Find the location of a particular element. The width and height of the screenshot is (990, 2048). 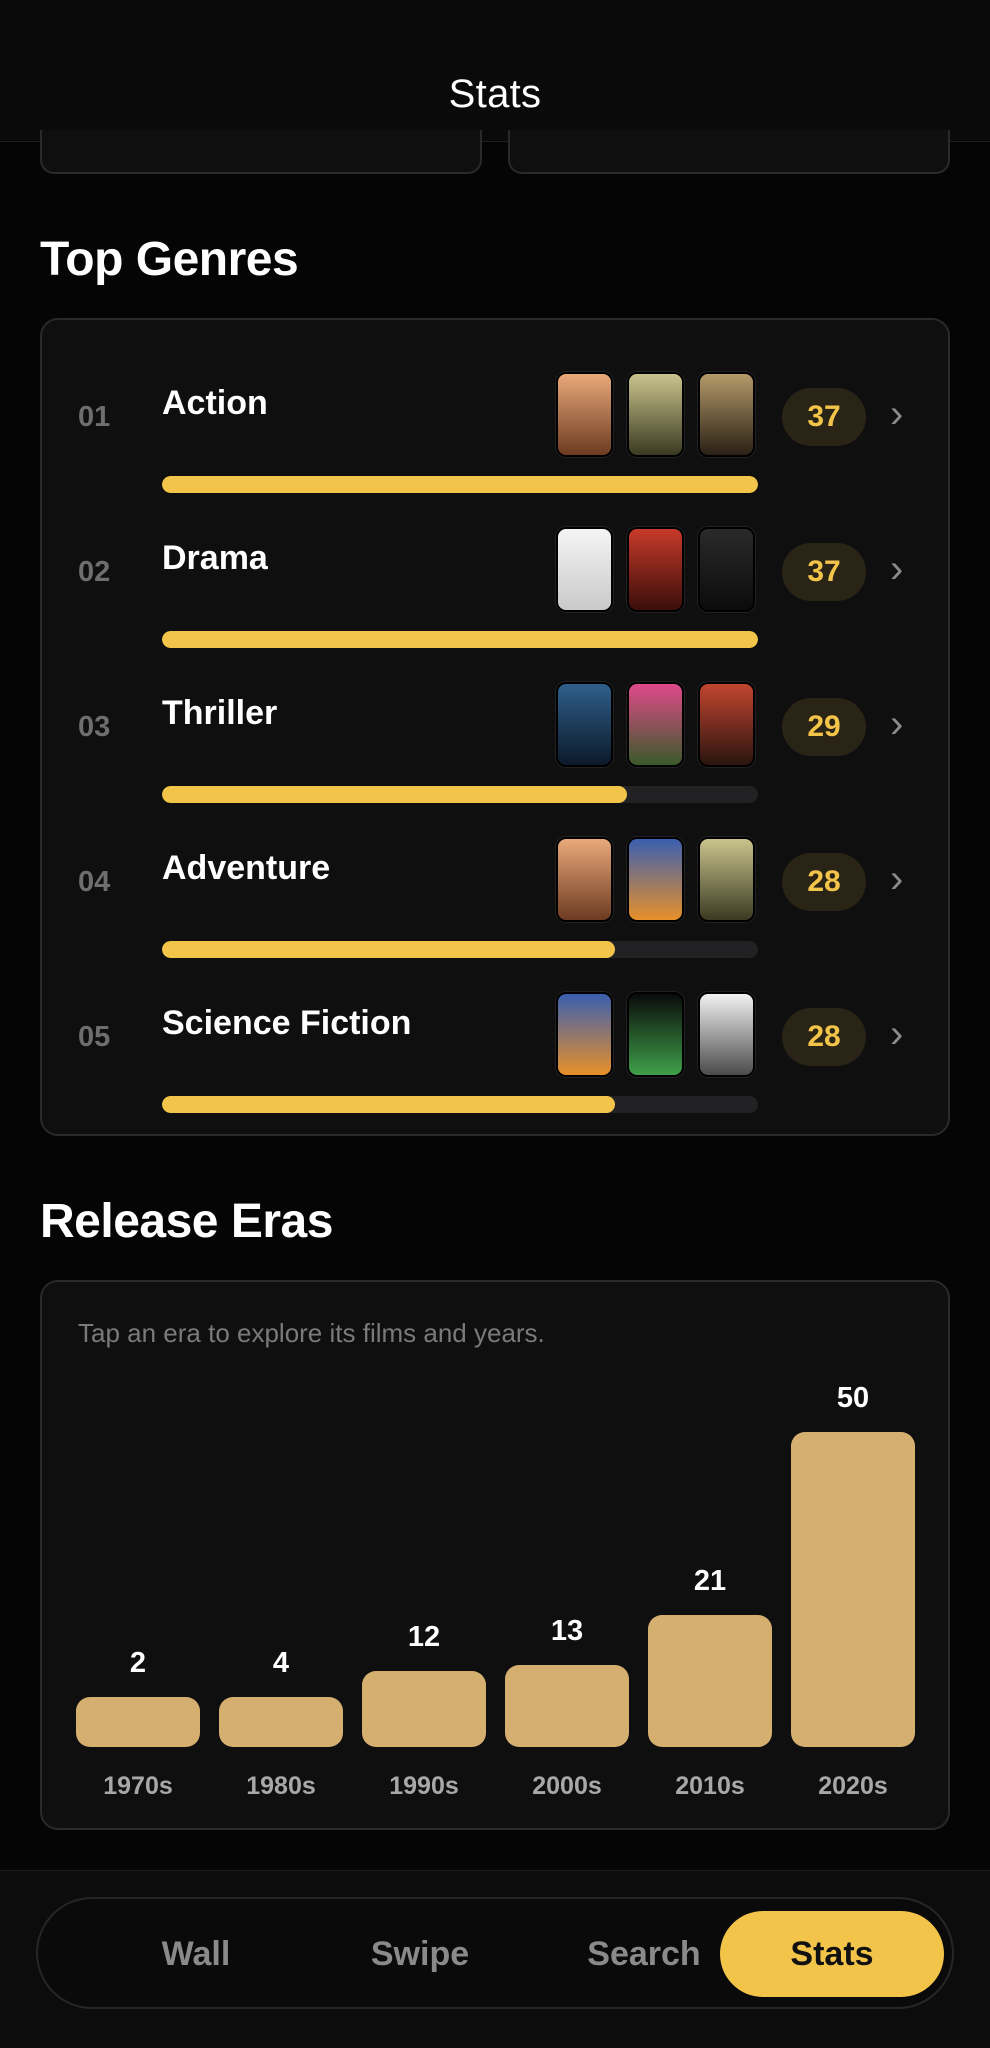

poster-apocalypse-now-icon is located at coordinates (655, 569).